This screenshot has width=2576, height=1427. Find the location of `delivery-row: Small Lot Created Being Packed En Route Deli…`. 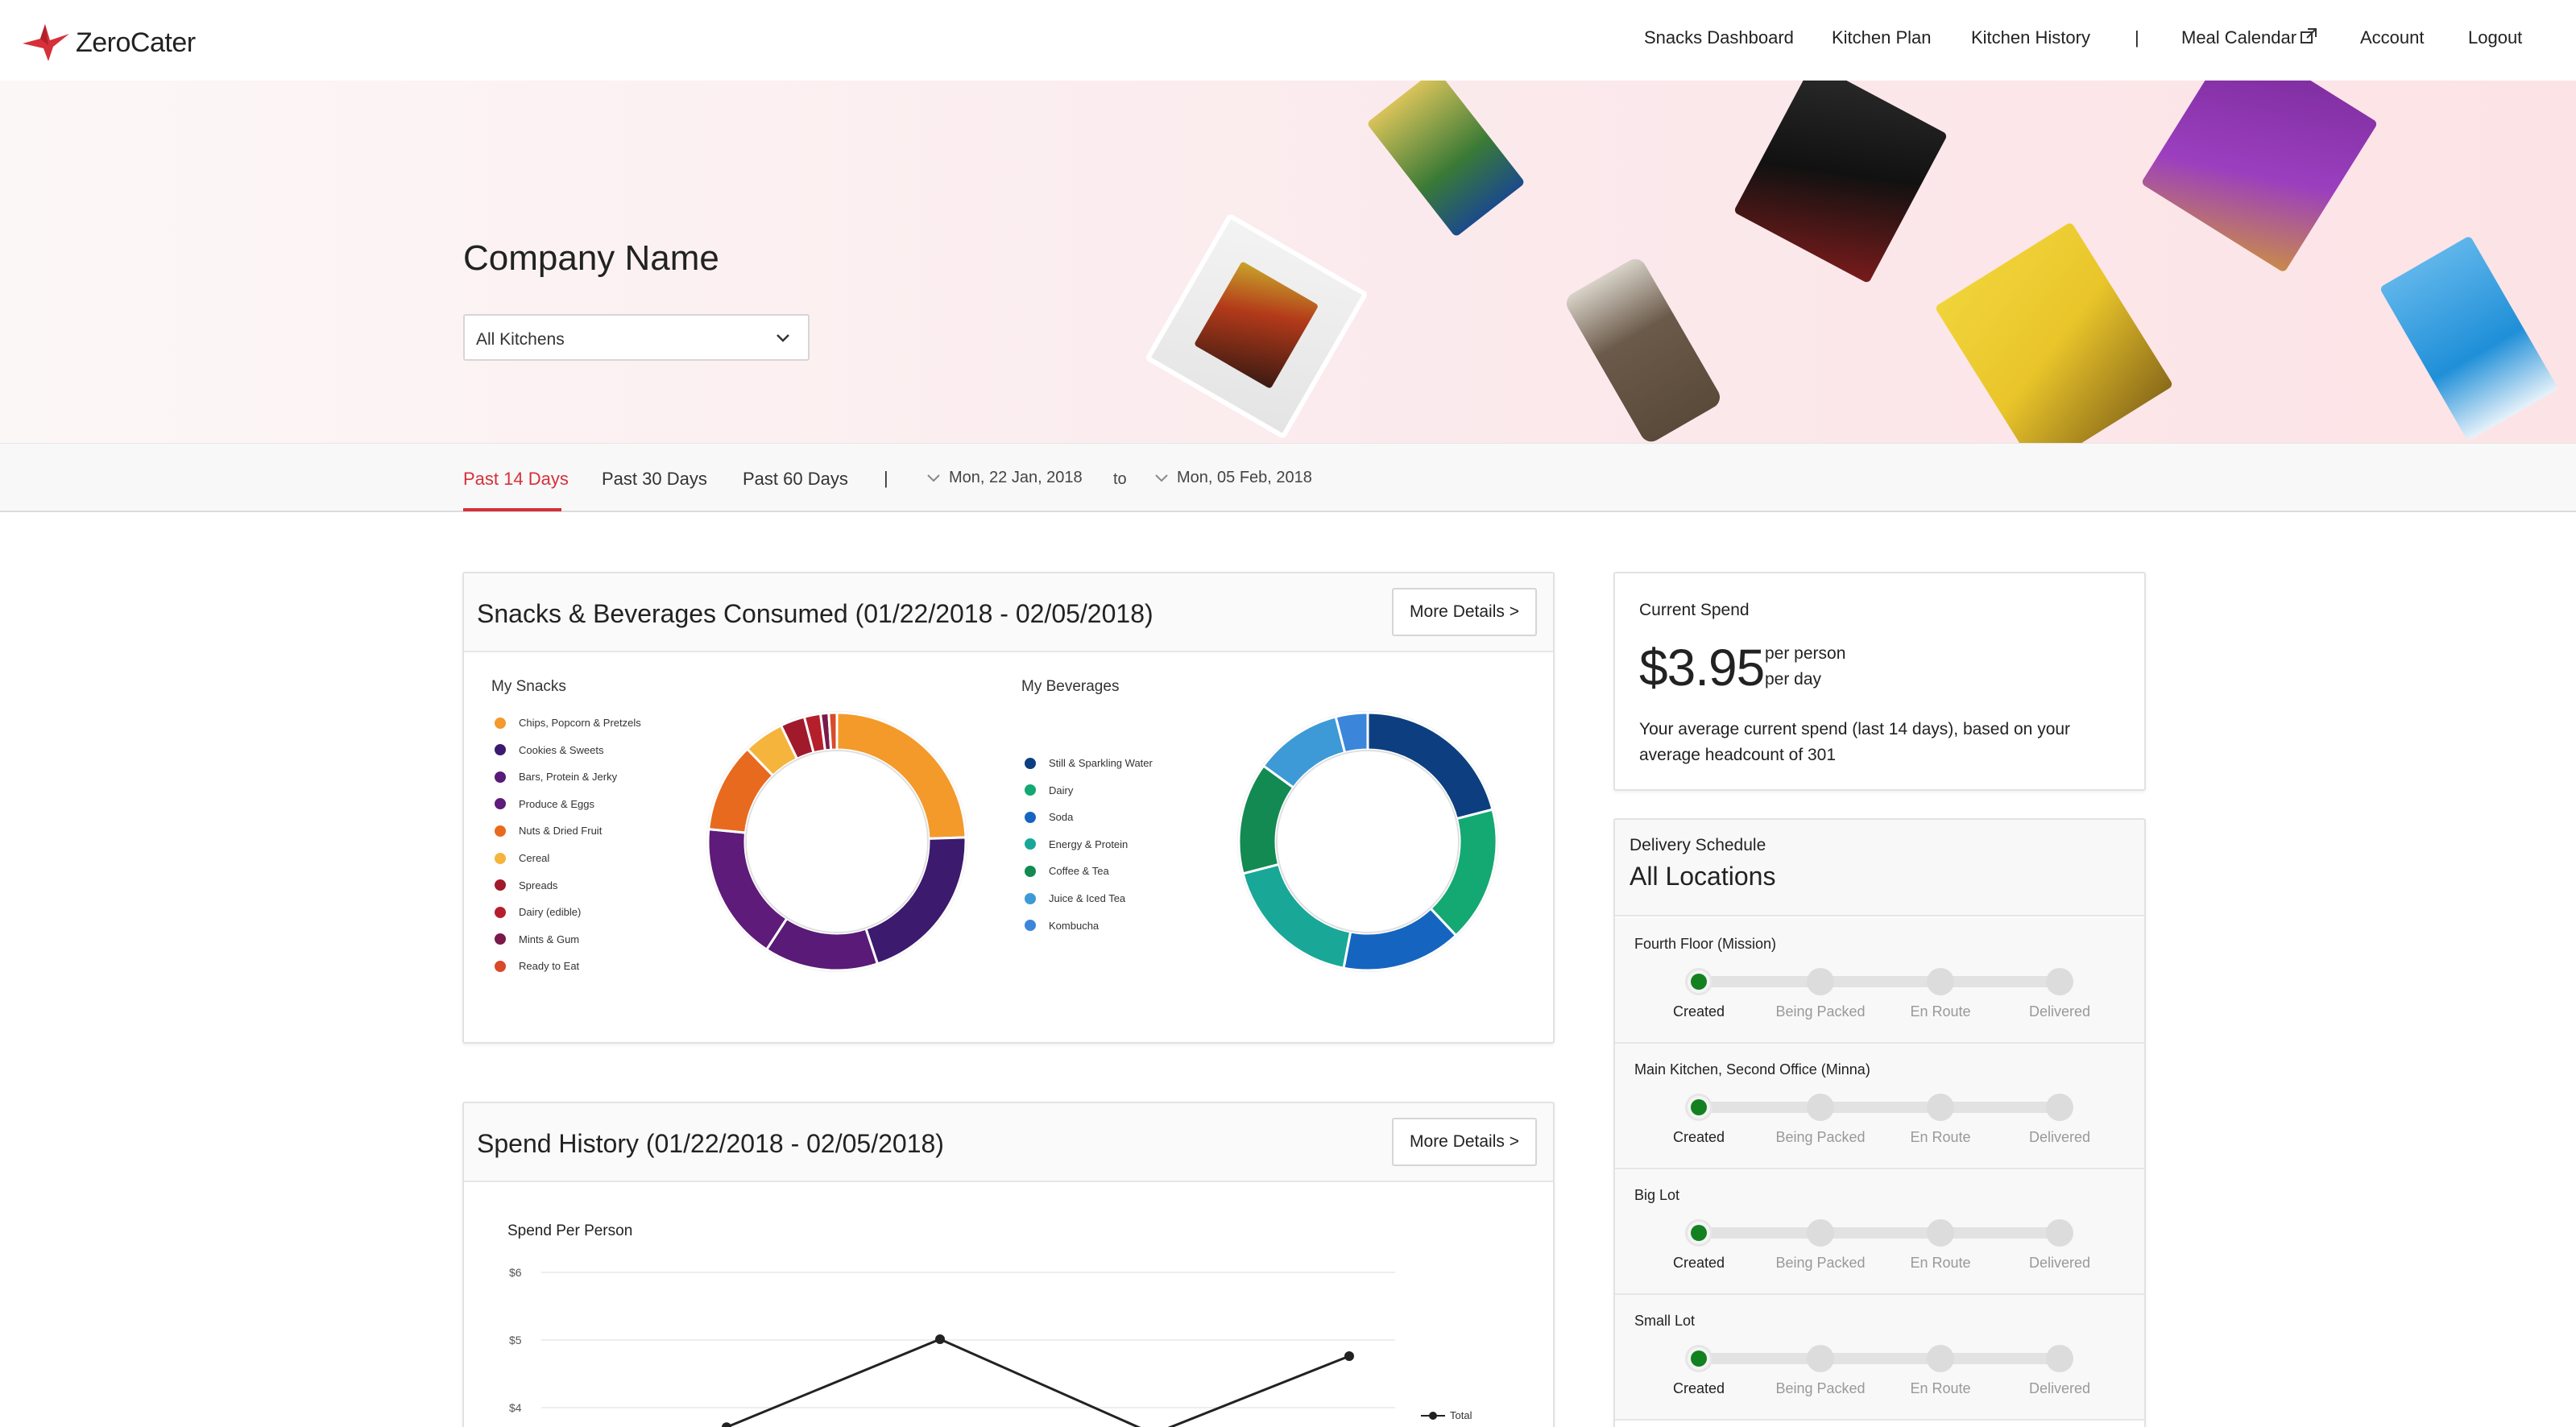

delivery-row: Small Lot Created Being Packed En Route Deli… is located at coordinates (1879, 1358).